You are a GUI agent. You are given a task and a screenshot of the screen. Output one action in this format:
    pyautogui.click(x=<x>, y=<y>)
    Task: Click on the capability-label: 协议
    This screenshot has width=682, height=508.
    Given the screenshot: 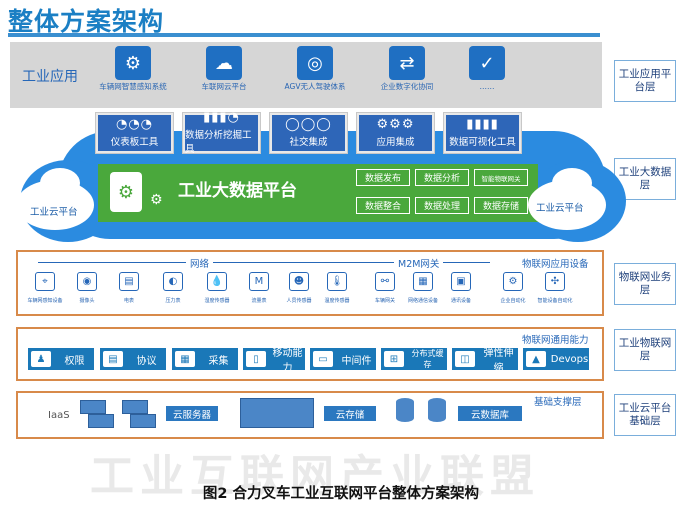 What is the action you would take?
    pyautogui.click(x=146, y=361)
    